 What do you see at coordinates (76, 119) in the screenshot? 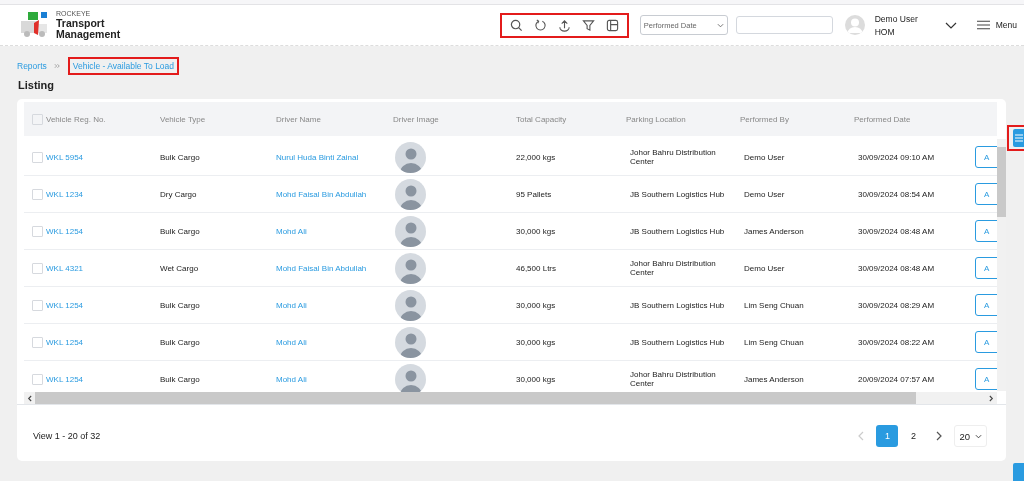
I see `column-header: Vehicle Reg. No.` at bounding box center [76, 119].